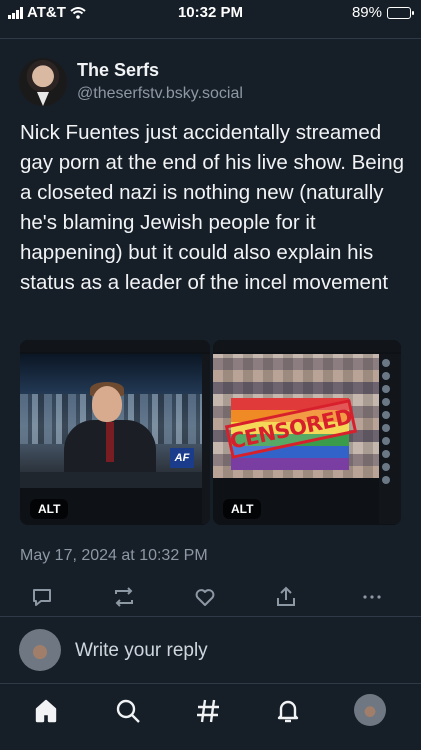 The image size is (421, 750). What do you see at coordinates (115, 432) in the screenshot?
I see `post-image-1: AF ALT` at bounding box center [115, 432].